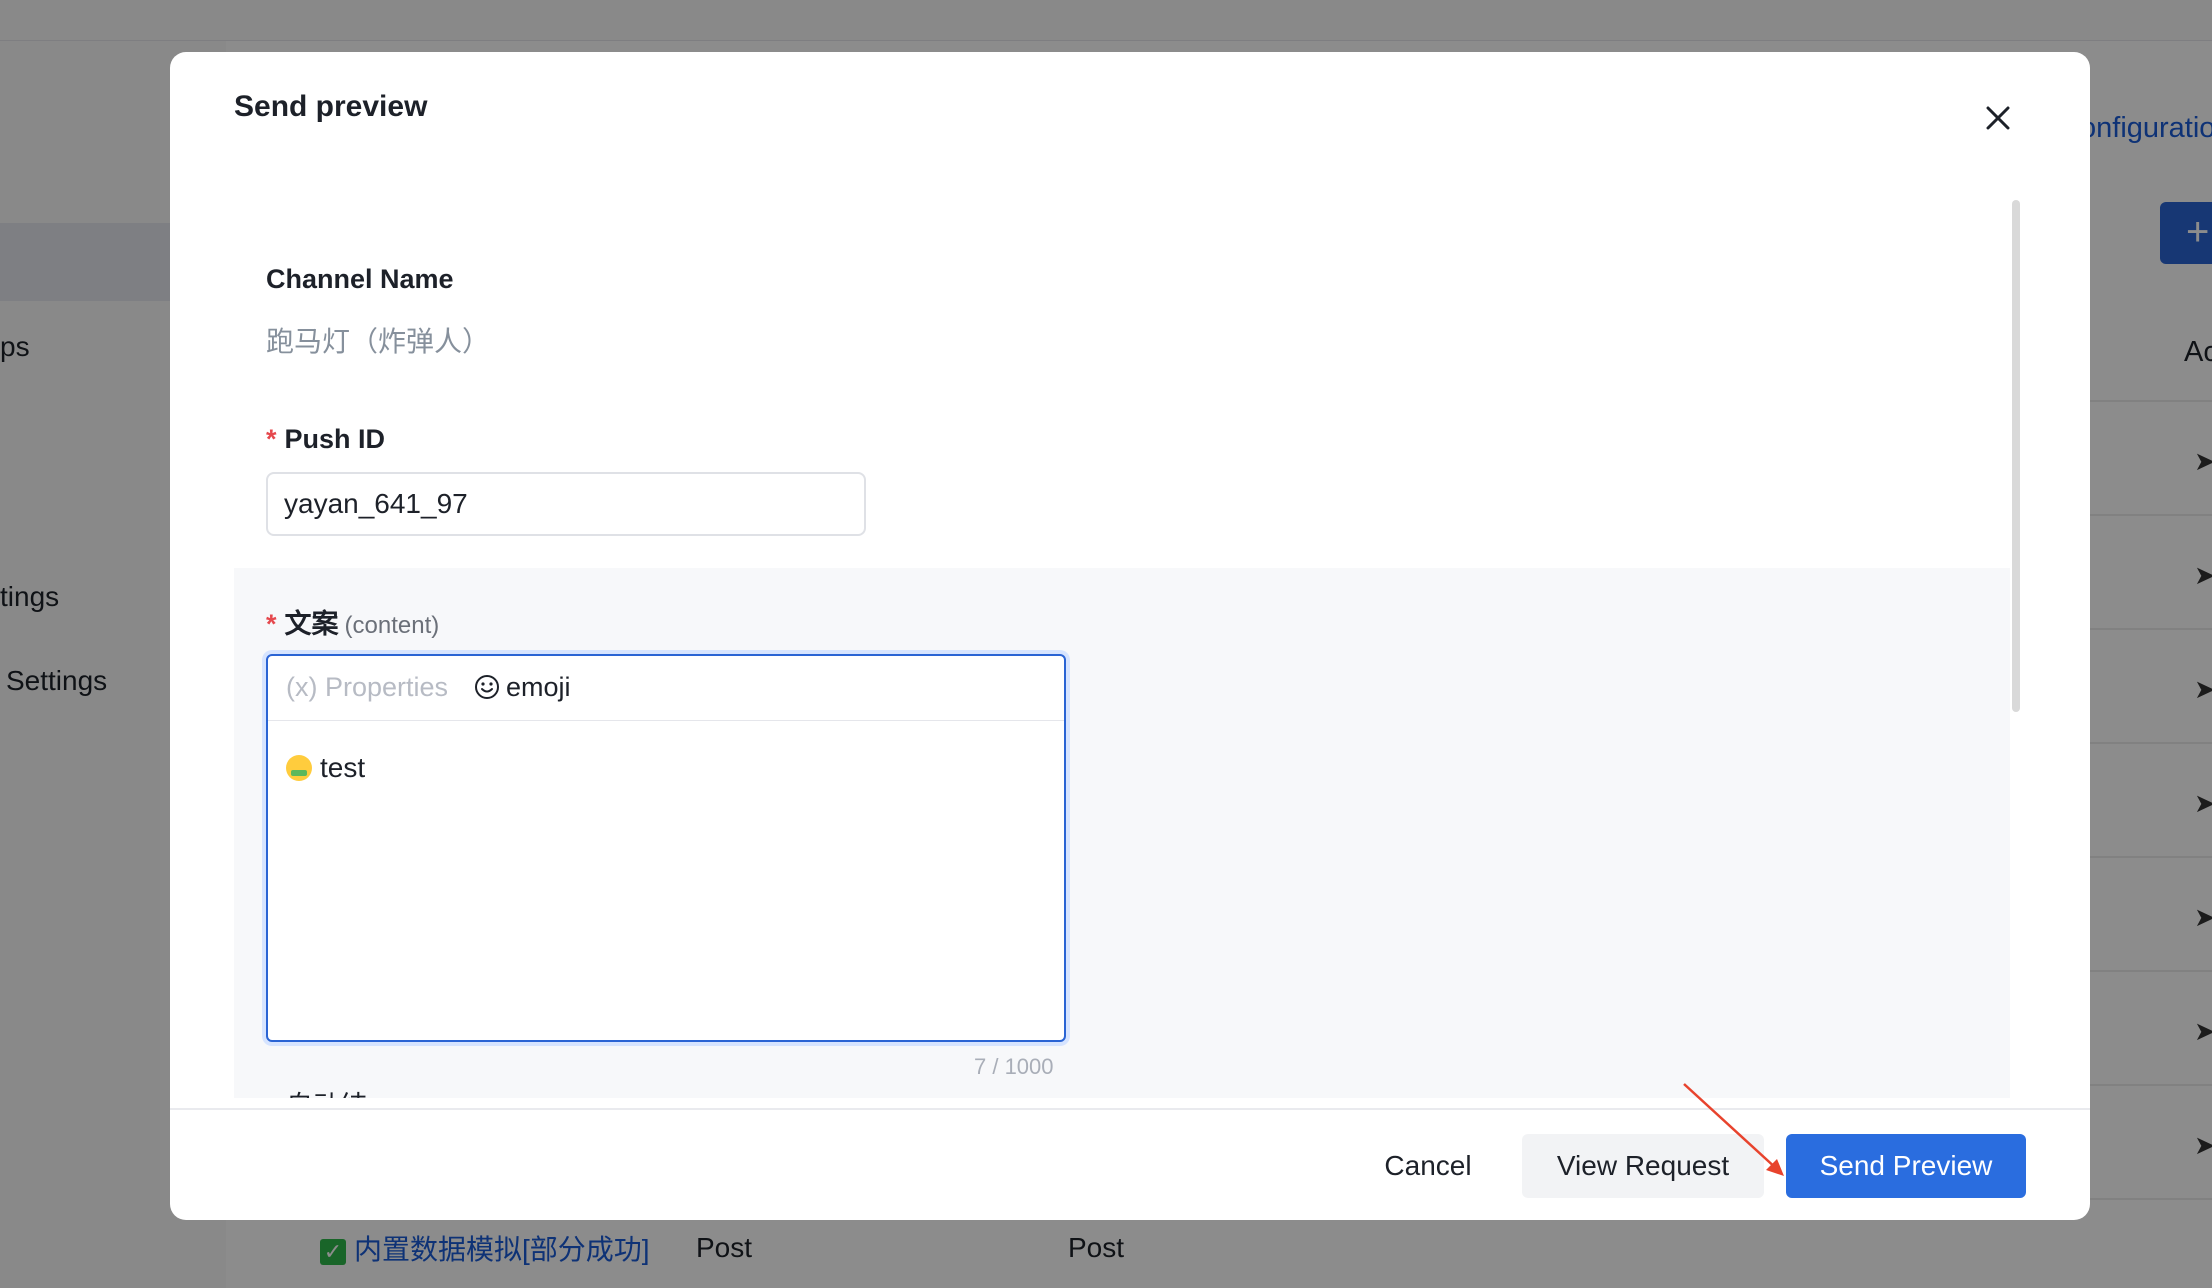 This screenshot has height=1288, width=2212. What do you see at coordinates (666, 688) in the screenshot?
I see `editor-toolbar: (x) Properties emoji` at bounding box center [666, 688].